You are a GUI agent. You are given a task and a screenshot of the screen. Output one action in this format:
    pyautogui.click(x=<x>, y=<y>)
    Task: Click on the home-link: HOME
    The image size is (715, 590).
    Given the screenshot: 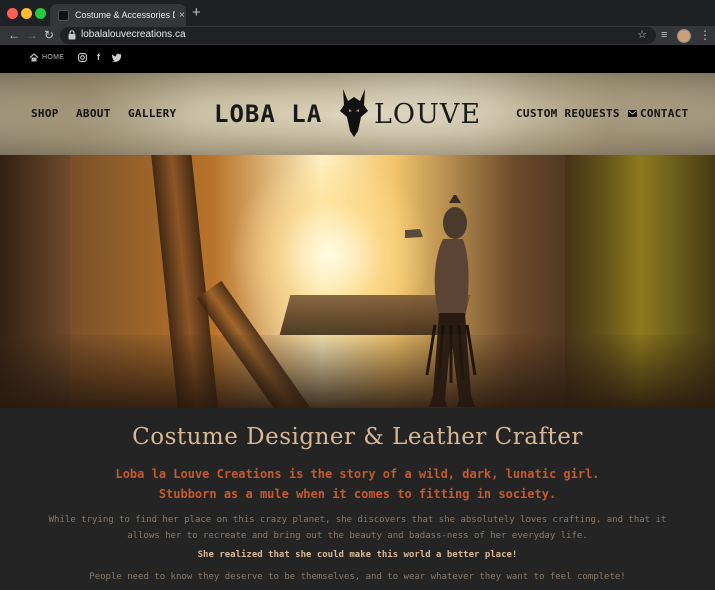 What is the action you would take?
    pyautogui.click(x=46, y=57)
    